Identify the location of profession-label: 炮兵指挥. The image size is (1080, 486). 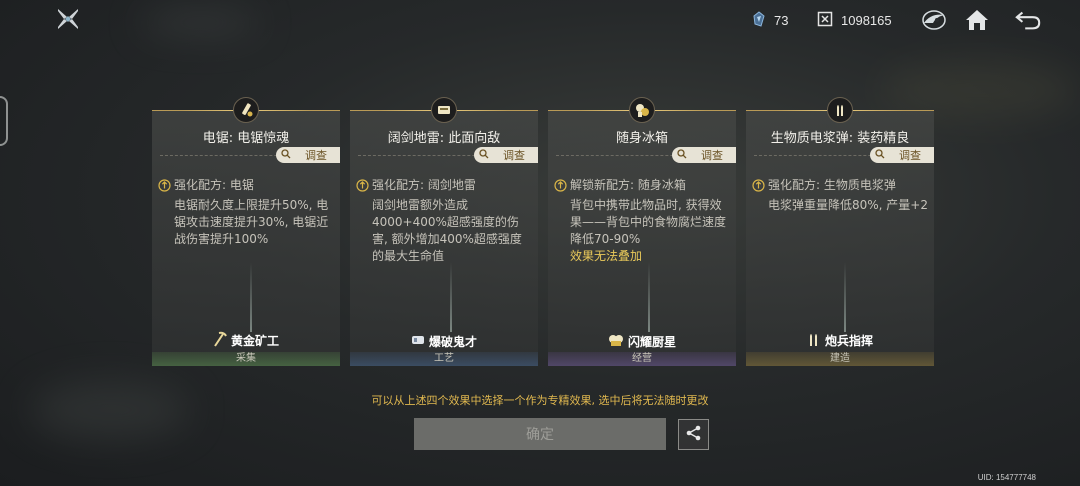
(840, 340).